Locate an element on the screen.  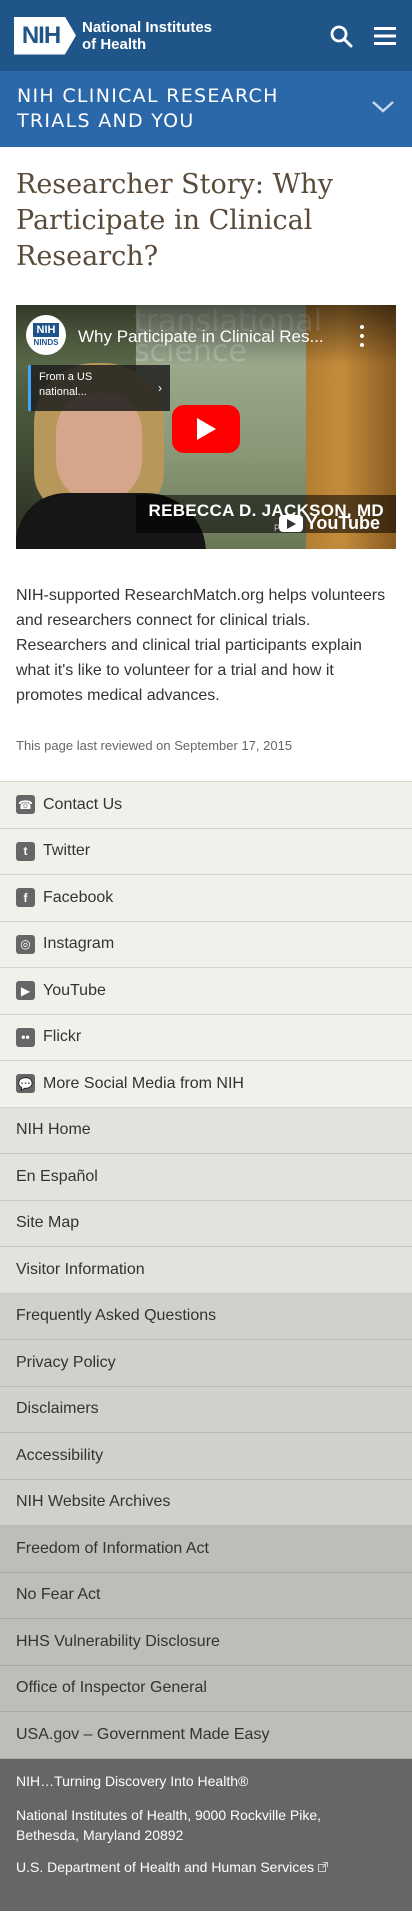
site-header: NIH National Institutes of Health is located at coordinates (206, 35).